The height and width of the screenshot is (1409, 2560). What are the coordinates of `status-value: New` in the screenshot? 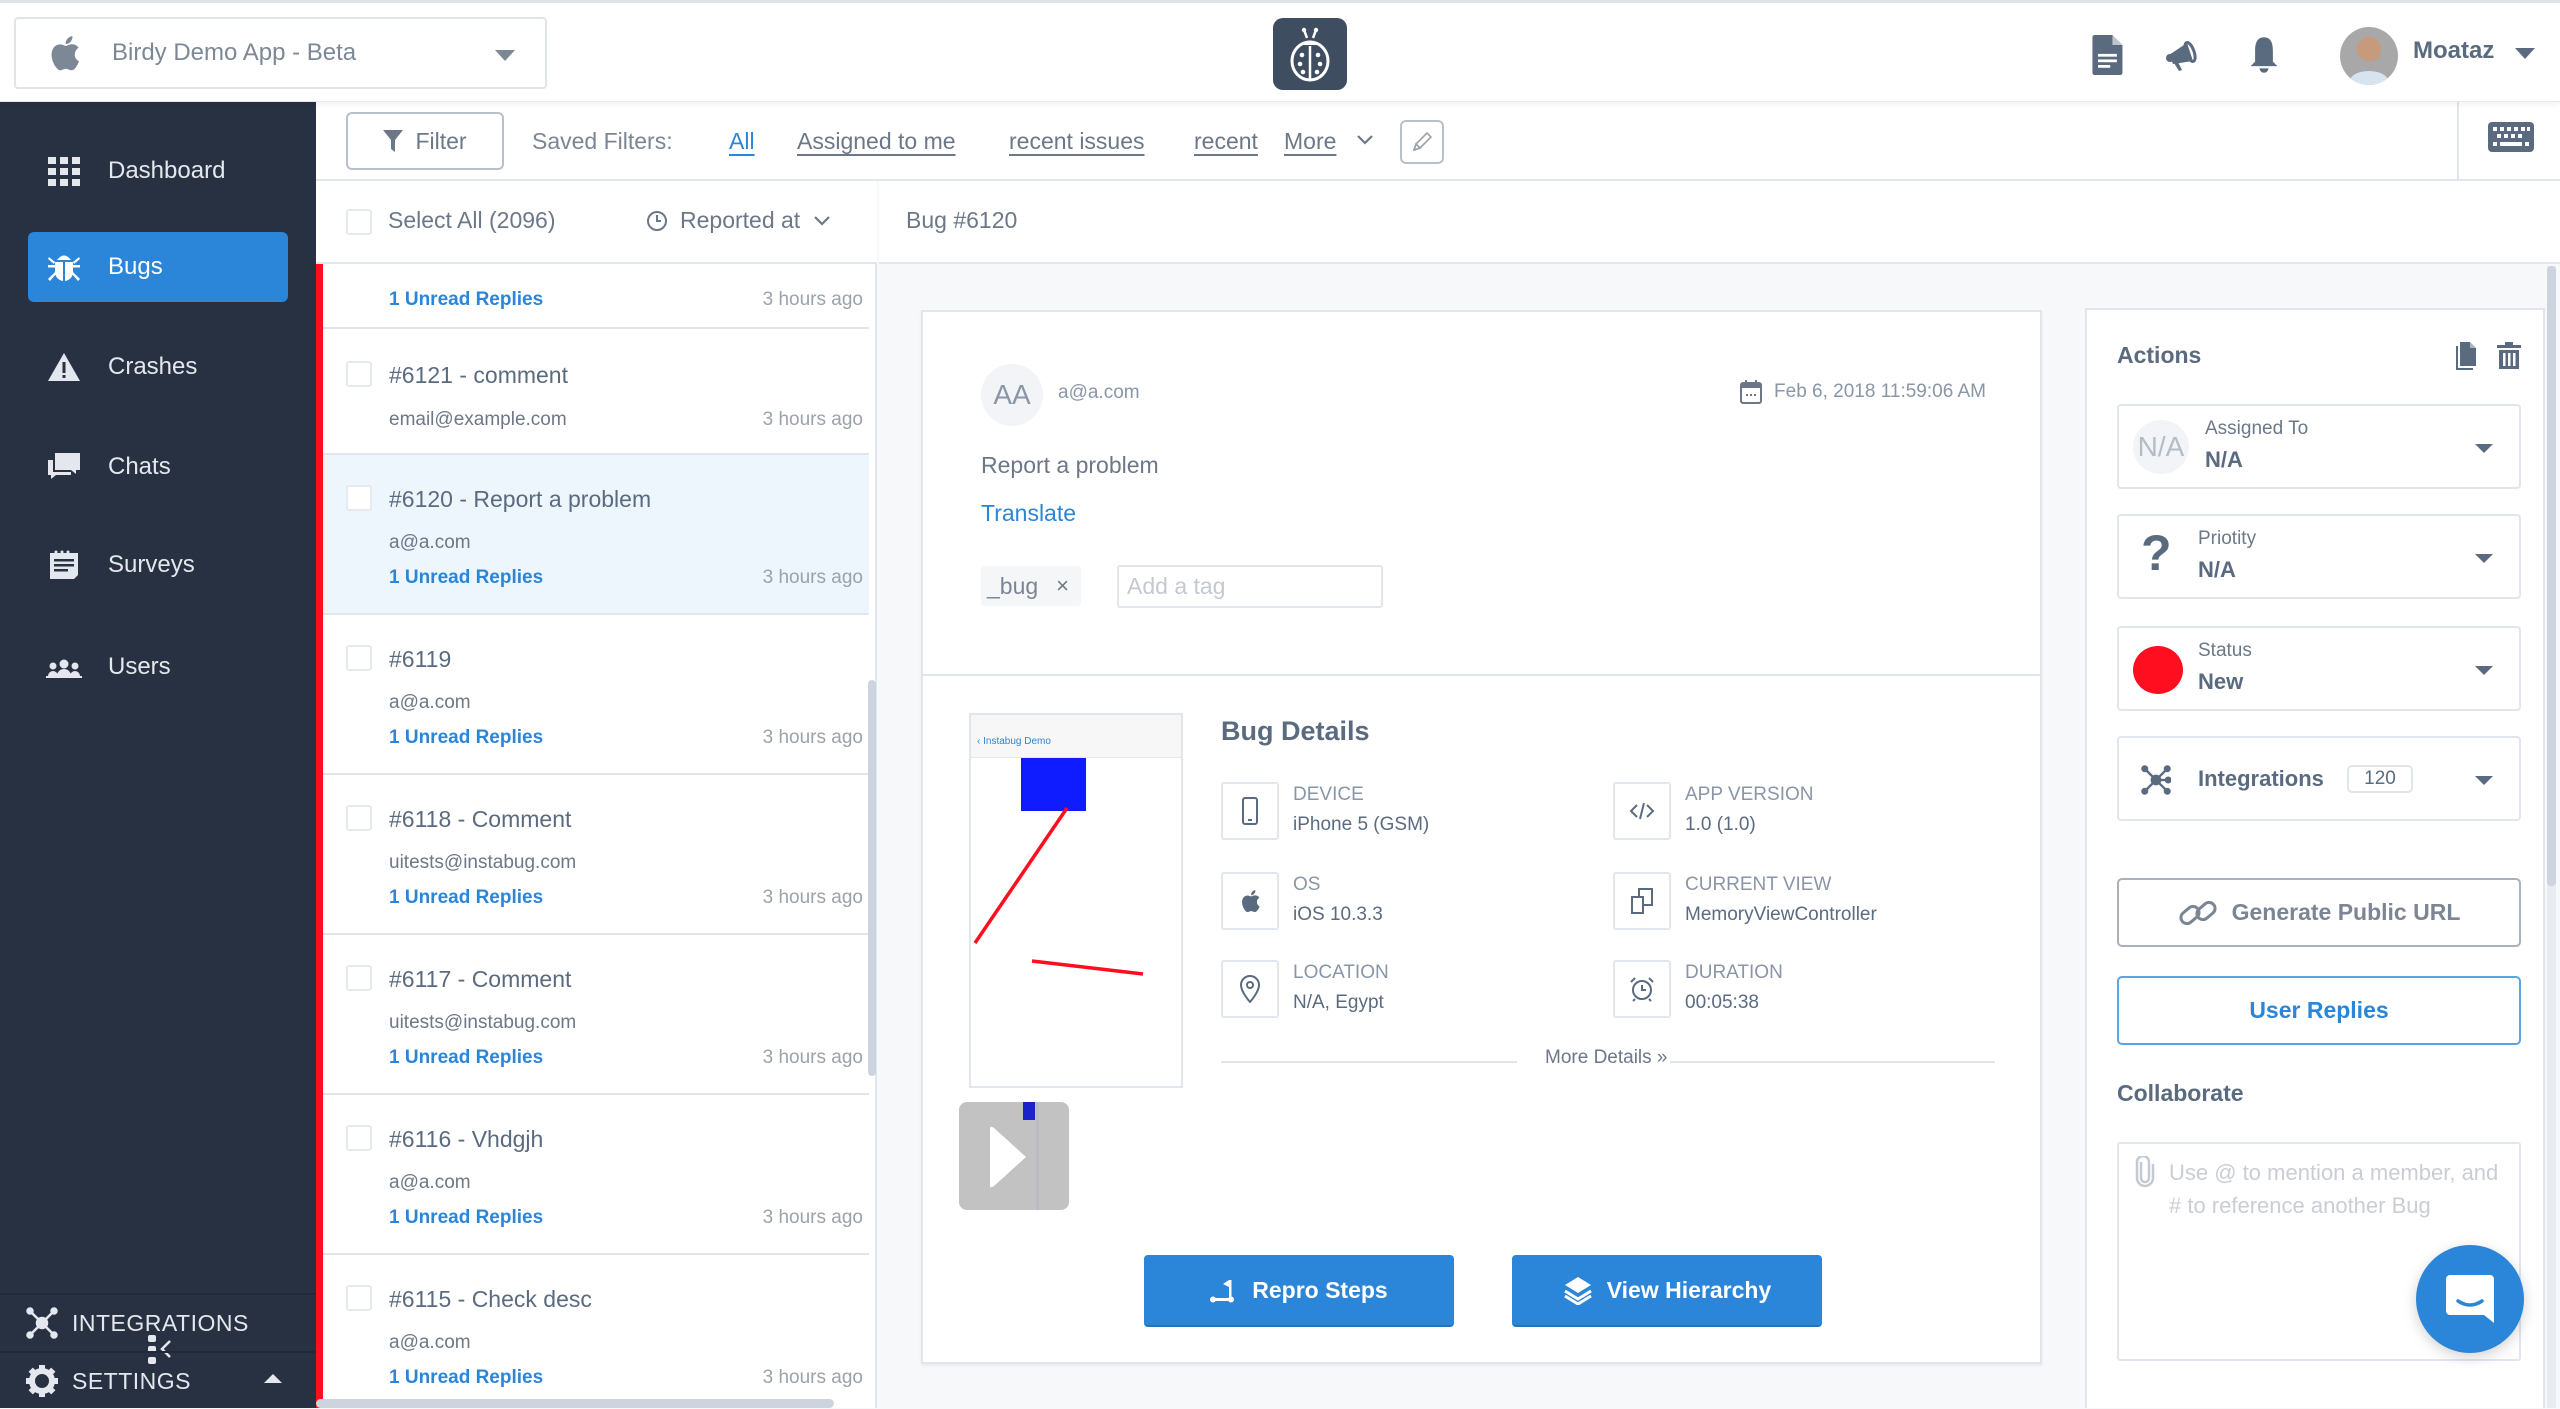 It's located at (2221, 681).